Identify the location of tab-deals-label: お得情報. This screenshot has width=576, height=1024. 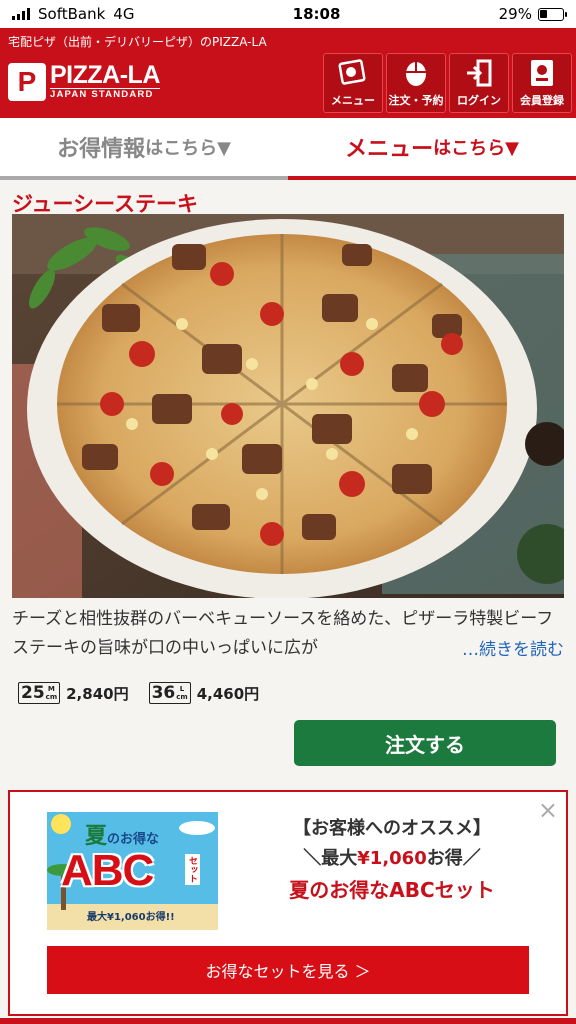
(101, 149).